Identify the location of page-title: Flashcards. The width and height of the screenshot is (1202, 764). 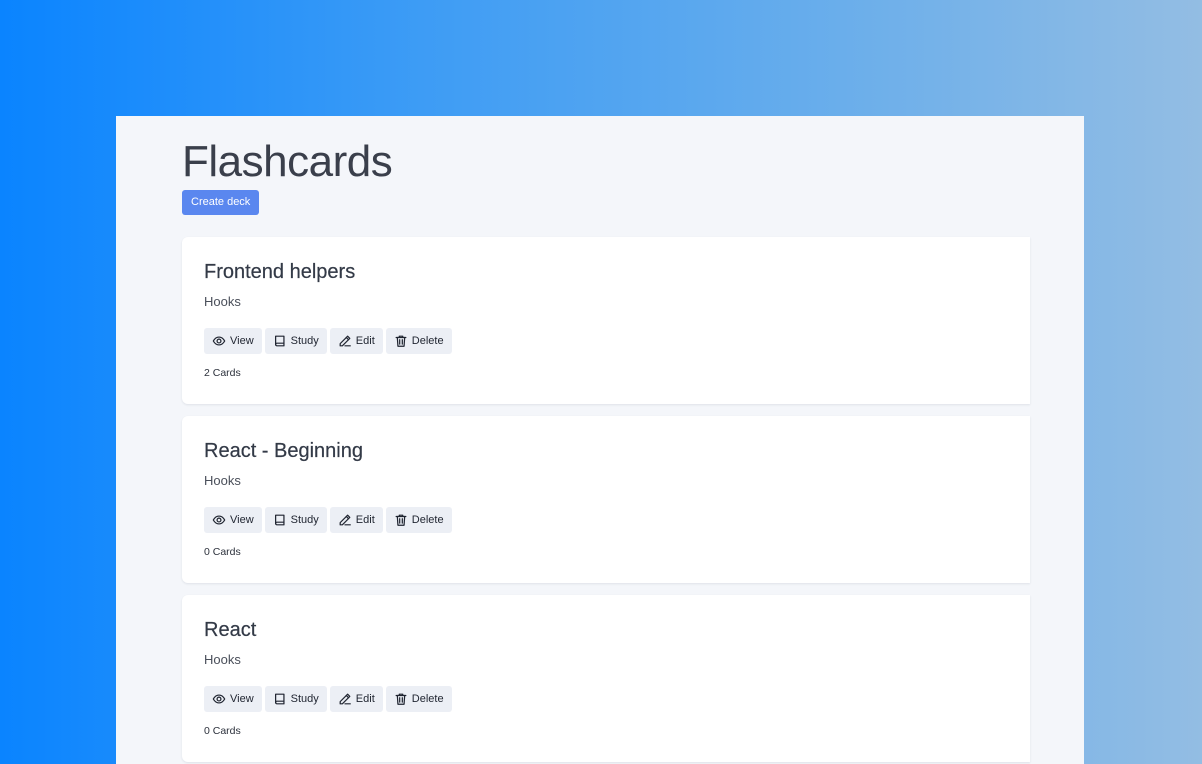
(287, 161).